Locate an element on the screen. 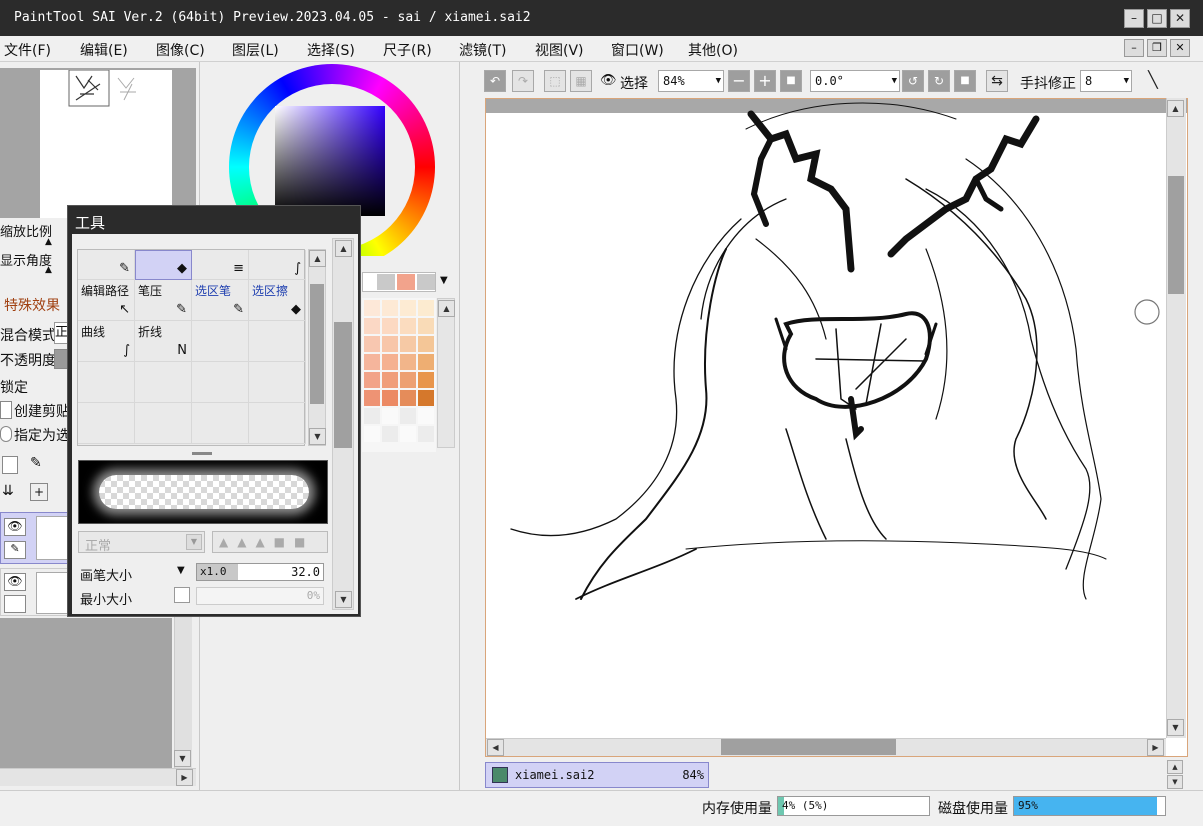  canvas-scroll-right-button: ▶ is located at coordinates (1155, 747).